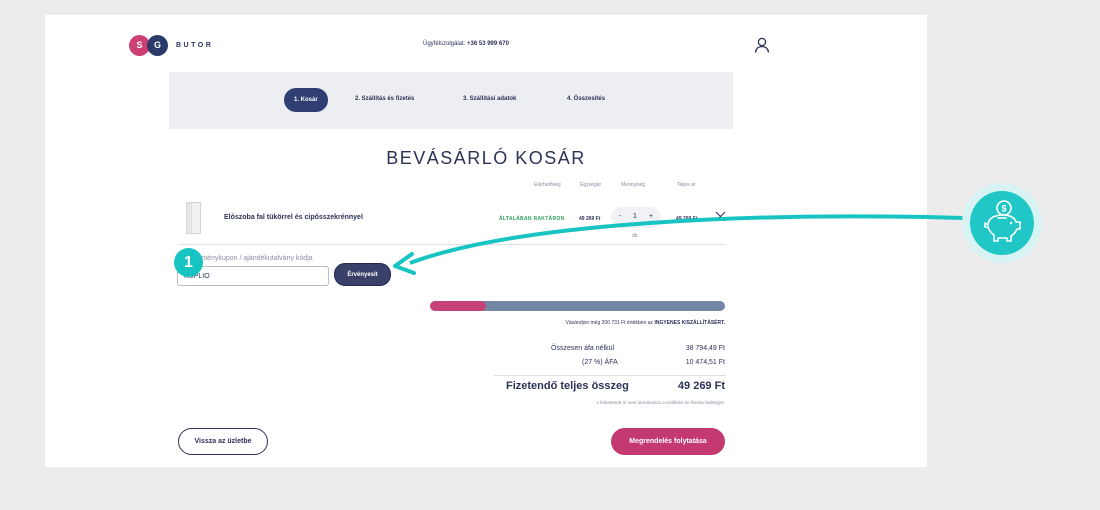 The height and width of the screenshot is (510, 1100). I want to click on col-quantity: Mennyiség, so click(633, 185).